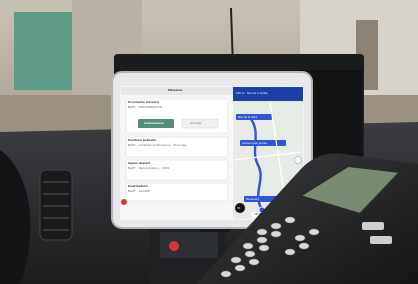  Describe the element at coordinates (175, 90) in the screenshot. I see `app-header-title: Missions` at that location.